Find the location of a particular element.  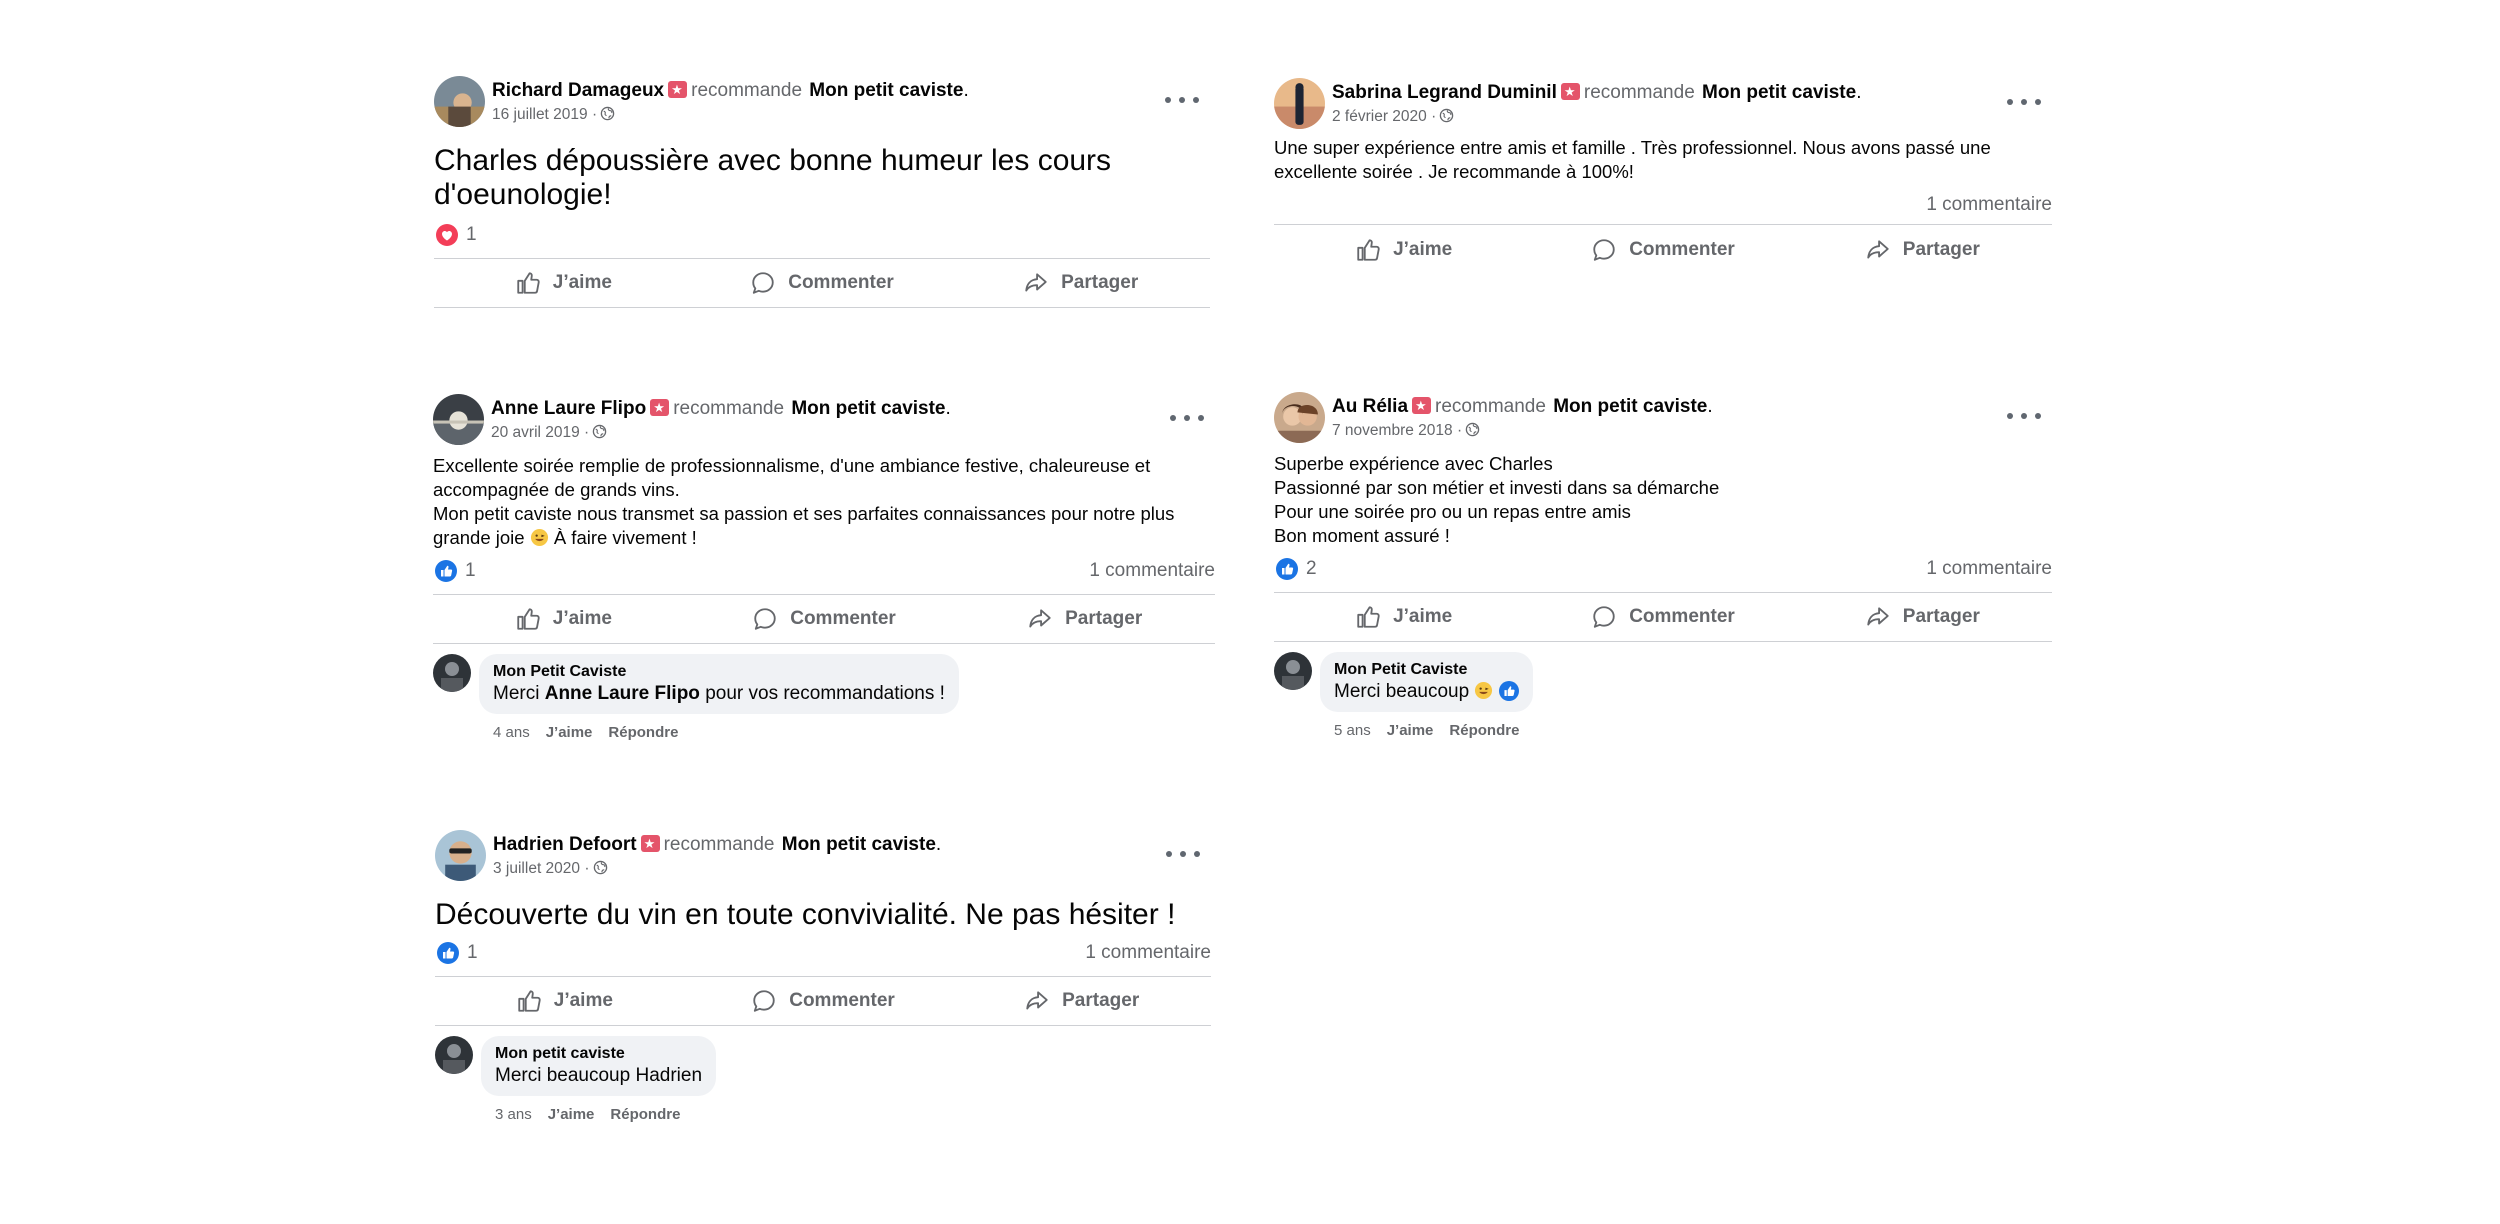

post-author-line: Au Réliarecommande Mon petit caviste. is located at coordinates (1522, 407).